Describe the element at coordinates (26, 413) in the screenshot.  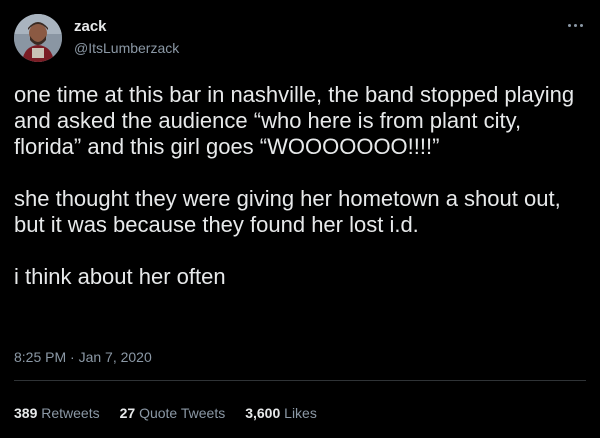
I see `retweets-count: 389` at that location.